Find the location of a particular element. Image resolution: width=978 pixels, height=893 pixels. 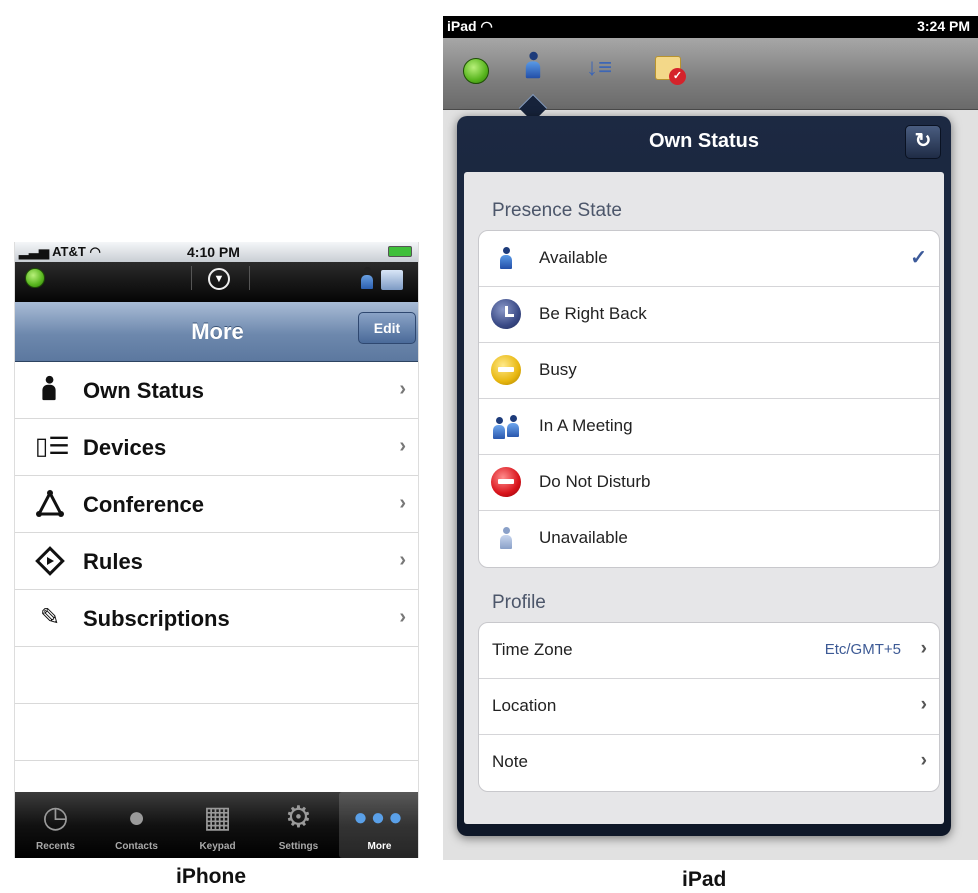

presence-label: Unavailable is located at coordinates (583, 537).